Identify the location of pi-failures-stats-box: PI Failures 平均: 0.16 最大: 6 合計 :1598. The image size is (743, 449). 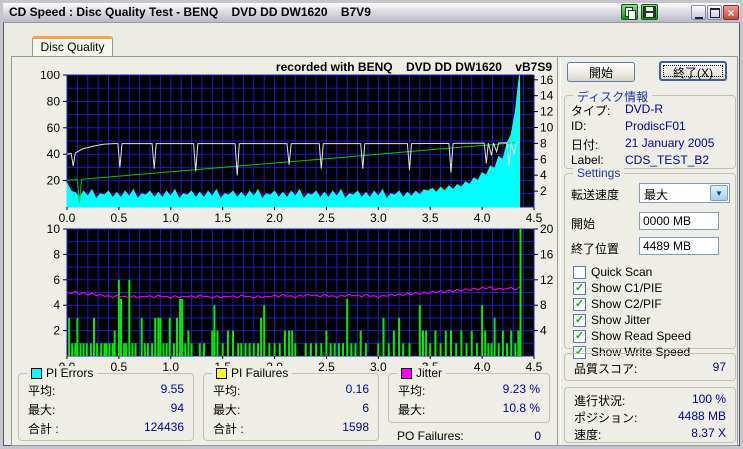
(291, 403).